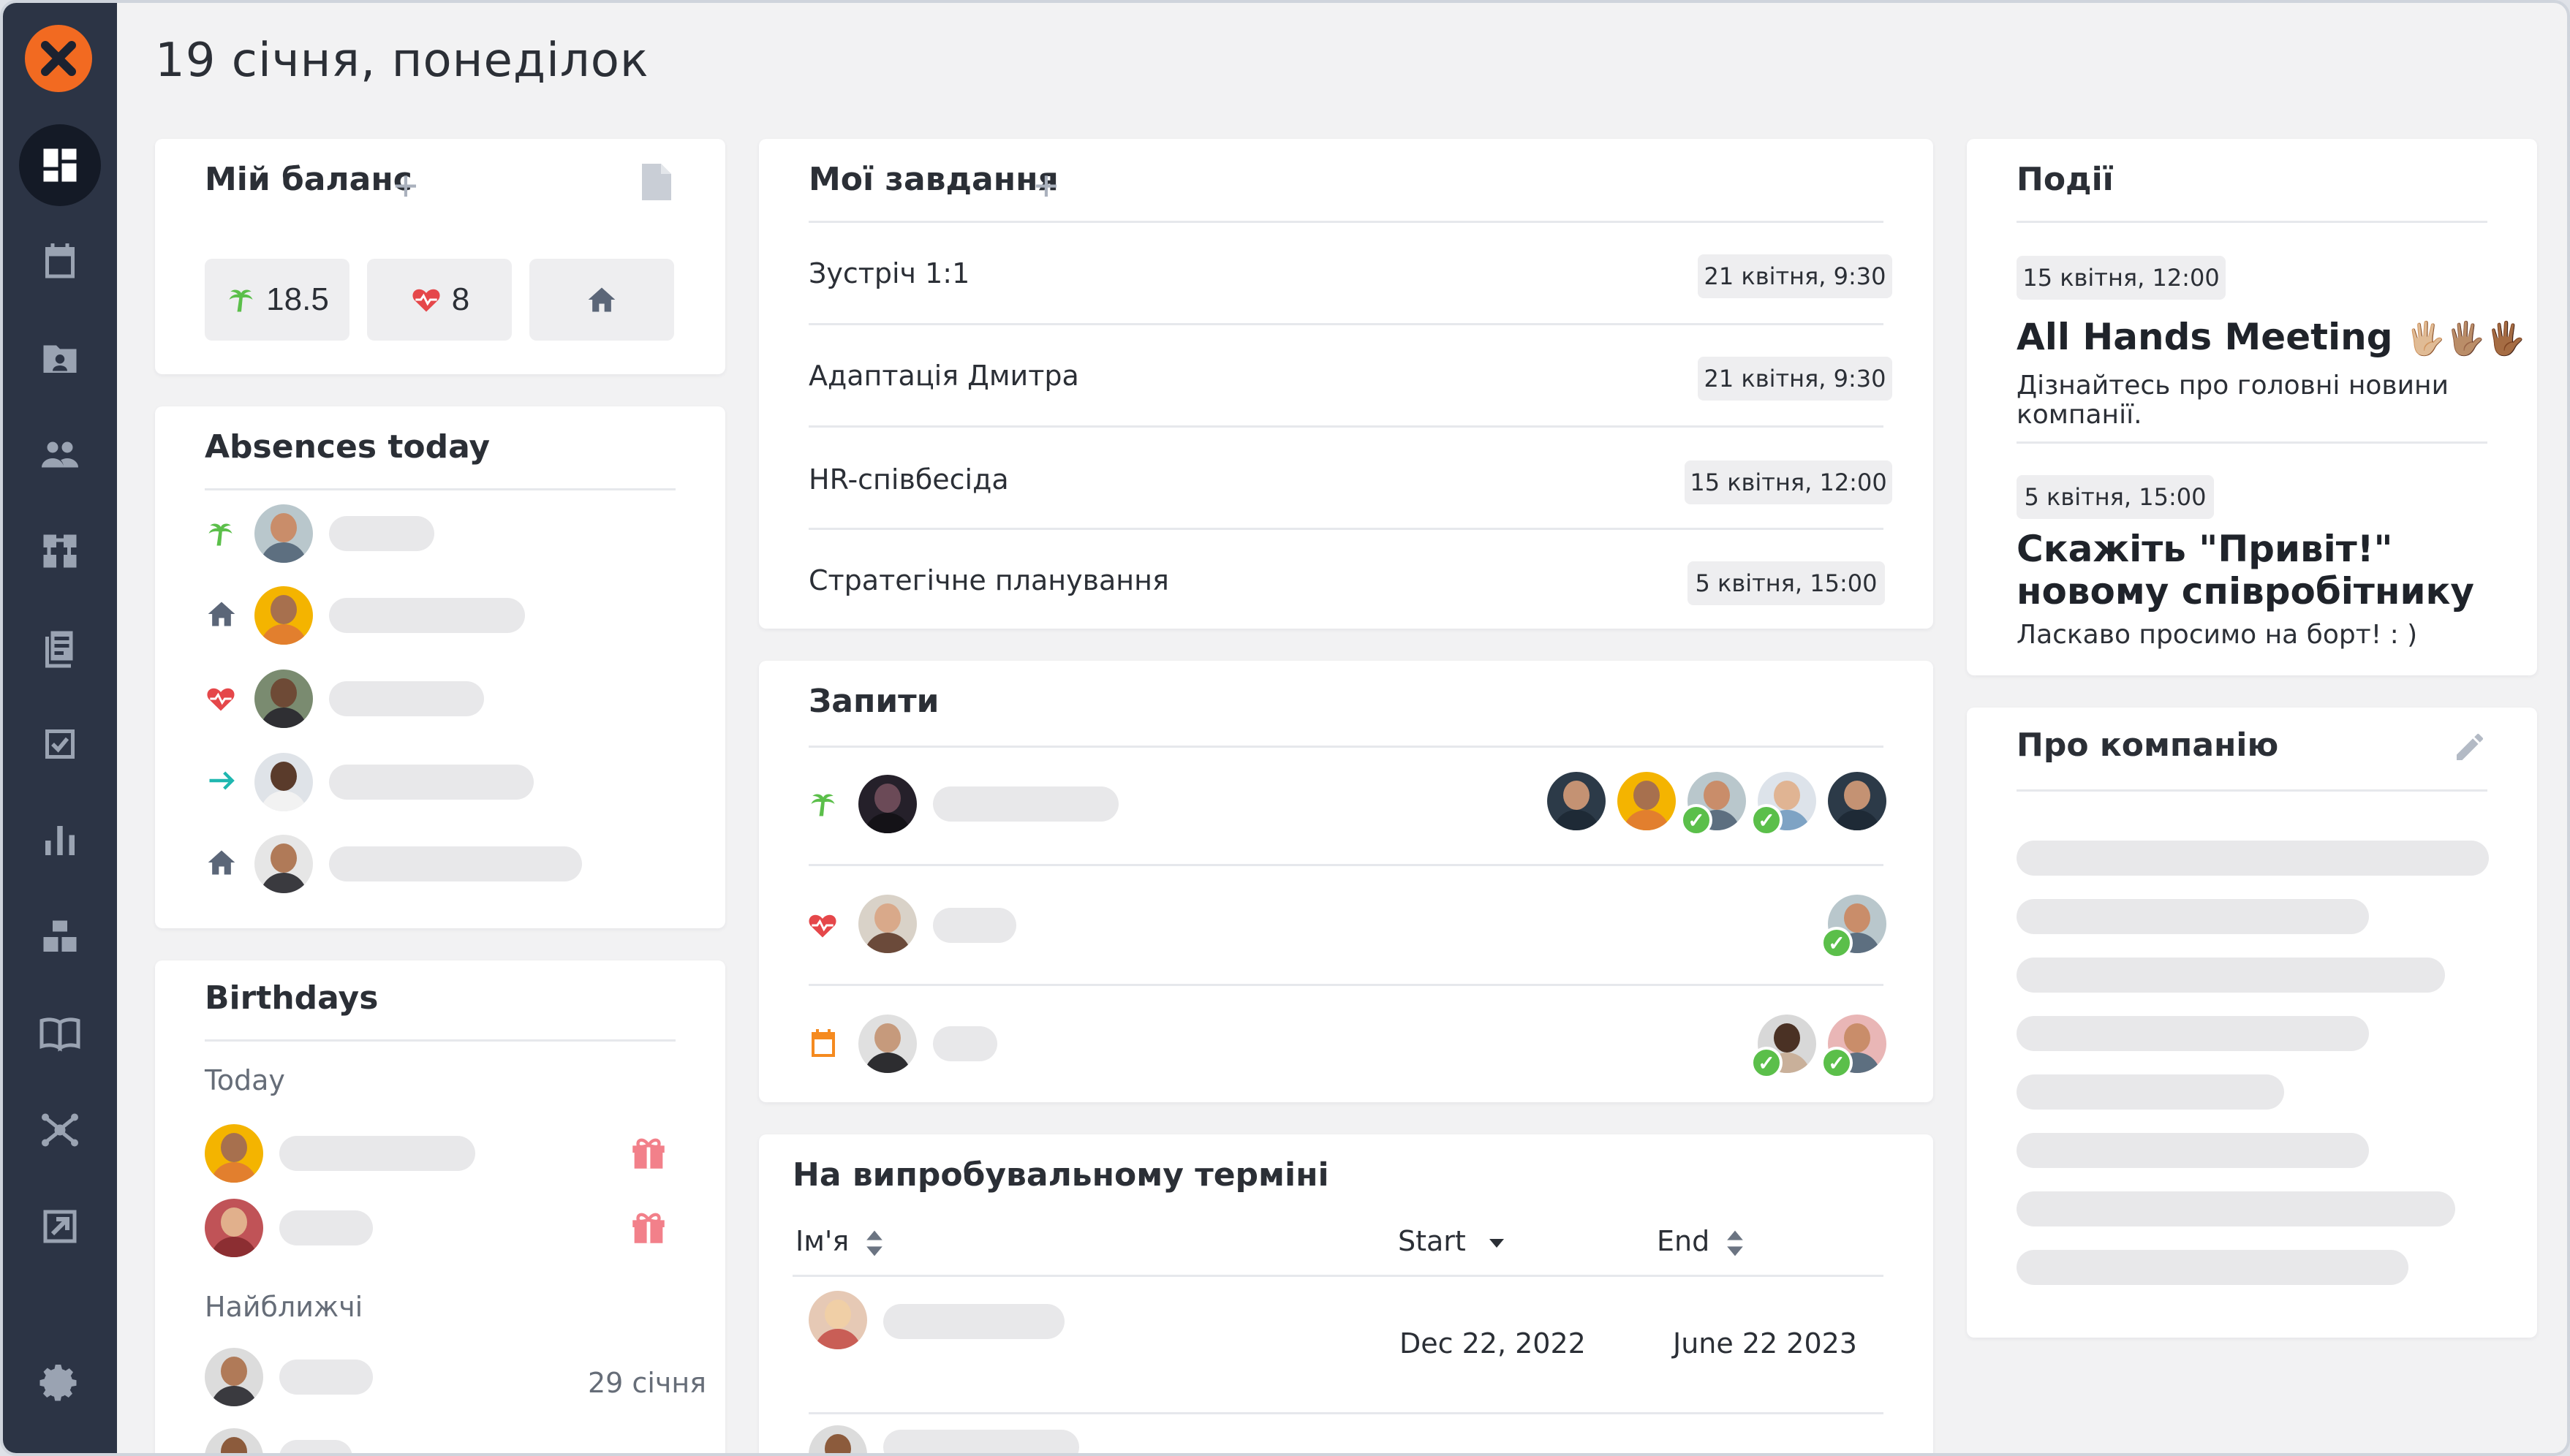 Image resolution: width=2570 pixels, height=1456 pixels. I want to click on dashboard-icon, so click(60, 165).